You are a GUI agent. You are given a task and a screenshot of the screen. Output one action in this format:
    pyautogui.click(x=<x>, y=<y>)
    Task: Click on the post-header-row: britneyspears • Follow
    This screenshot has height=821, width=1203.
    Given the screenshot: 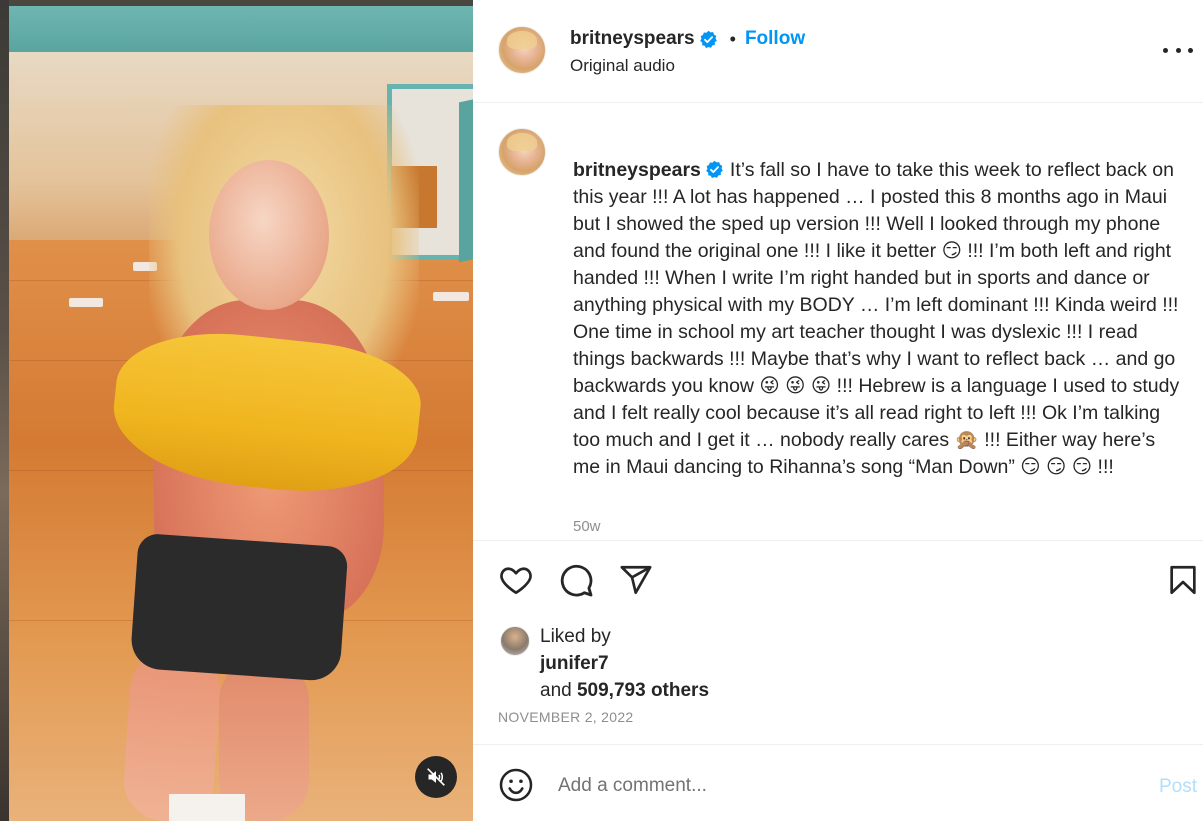 What is the action you would take?
    pyautogui.click(x=687, y=39)
    